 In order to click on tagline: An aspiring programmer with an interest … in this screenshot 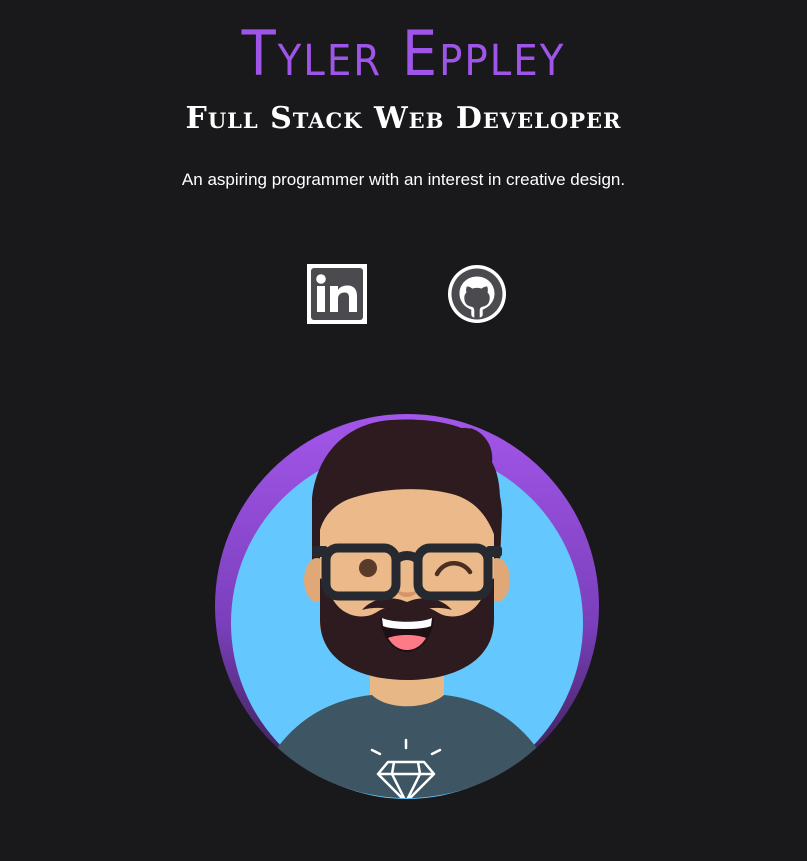, I will do `click(403, 179)`.